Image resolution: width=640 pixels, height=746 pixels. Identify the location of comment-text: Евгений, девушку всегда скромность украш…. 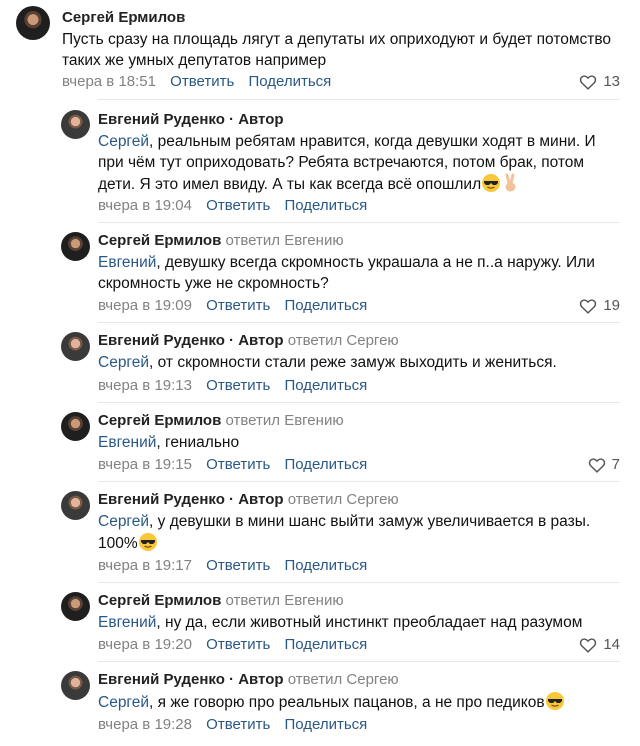
(346, 273).